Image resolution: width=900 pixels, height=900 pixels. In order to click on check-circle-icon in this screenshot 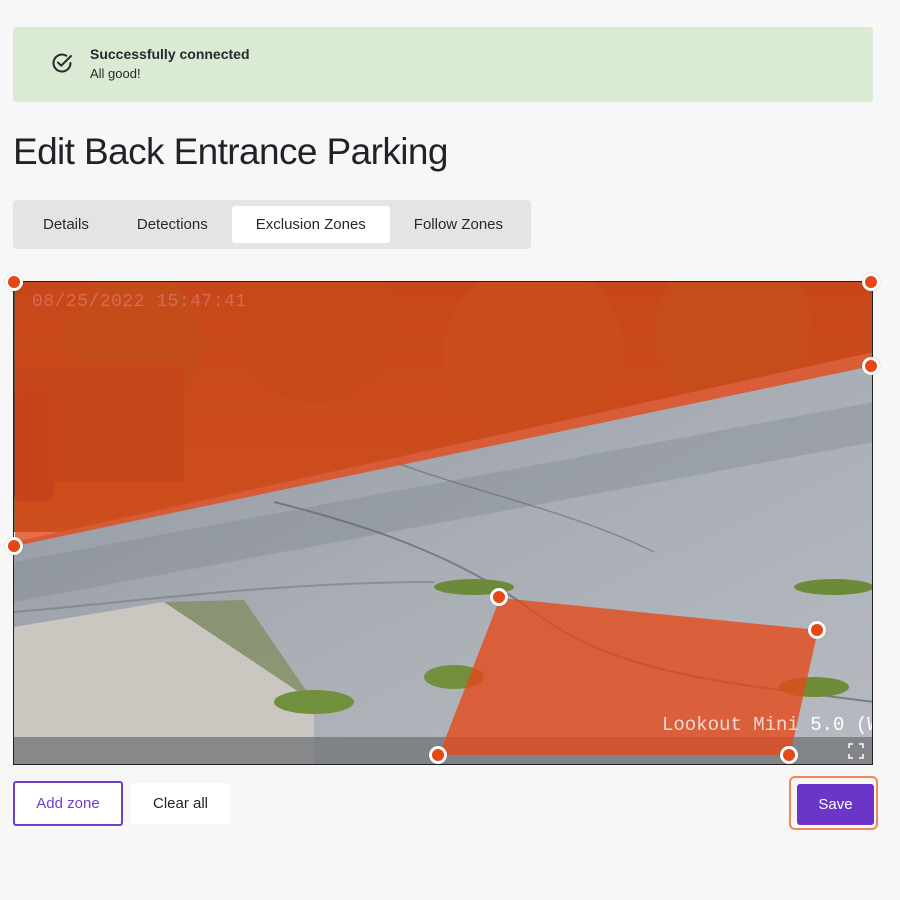, I will do `click(62, 63)`.